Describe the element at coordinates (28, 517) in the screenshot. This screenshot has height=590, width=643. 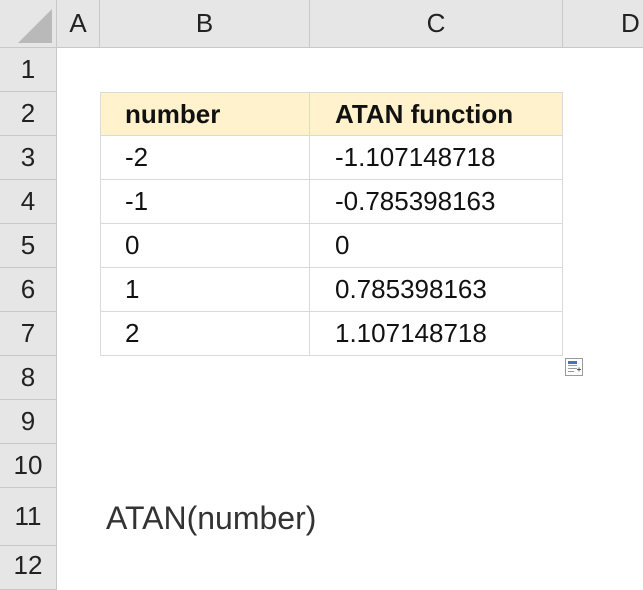
I see `row-header-11: 11` at that location.